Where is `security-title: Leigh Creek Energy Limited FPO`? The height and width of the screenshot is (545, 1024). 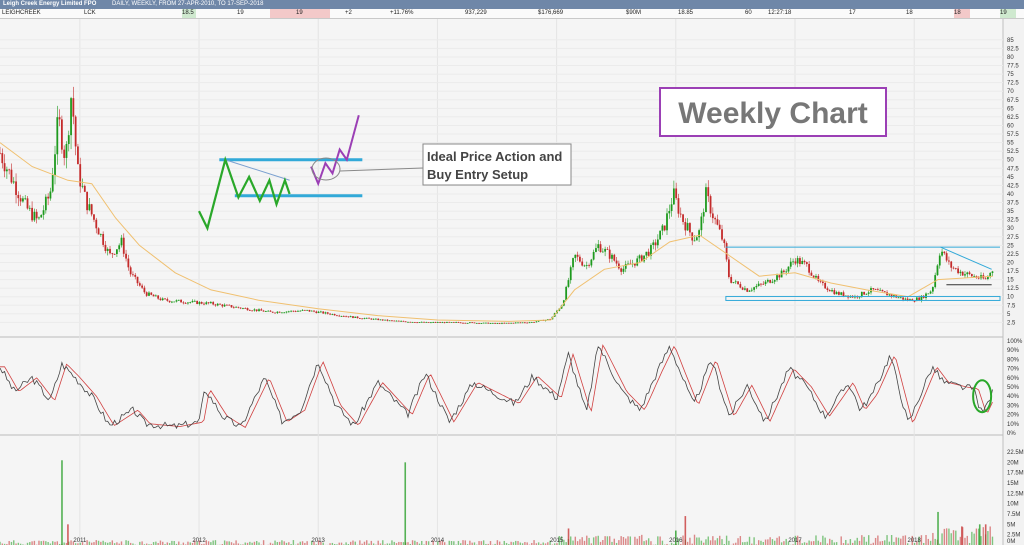
security-title: Leigh Creek Energy Limited FPO is located at coordinates (50, 4).